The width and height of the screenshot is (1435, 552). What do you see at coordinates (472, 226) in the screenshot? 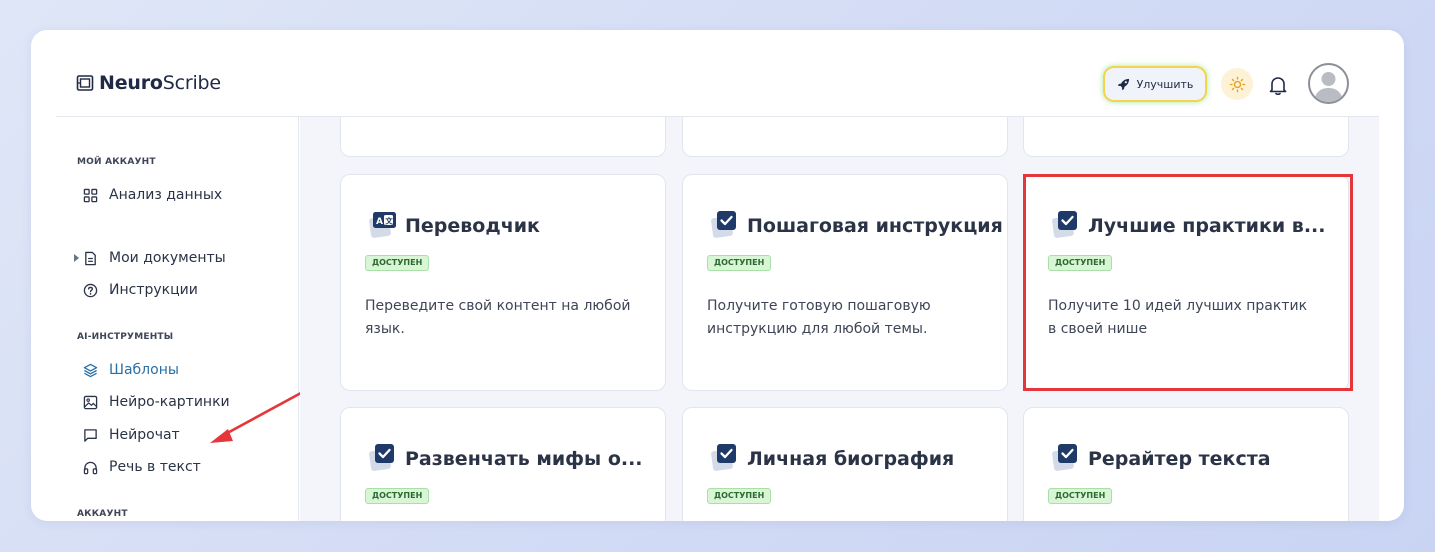
I see `card-title: Переводчик` at bounding box center [472, 226].